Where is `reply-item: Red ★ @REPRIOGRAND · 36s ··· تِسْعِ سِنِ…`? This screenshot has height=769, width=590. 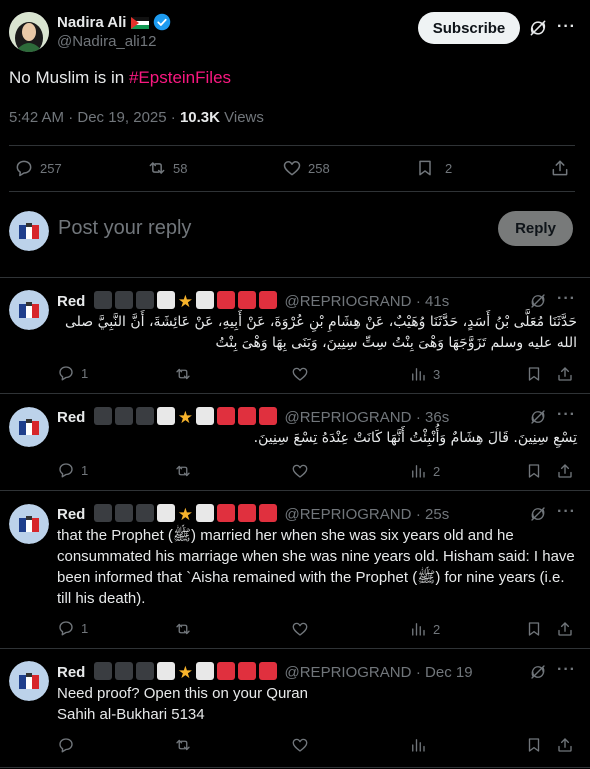
reply-item: Red ★ @REPRIOGRAND · 36s ··· تِسْعِ سِنِ… is located at coordinates (295, 442).